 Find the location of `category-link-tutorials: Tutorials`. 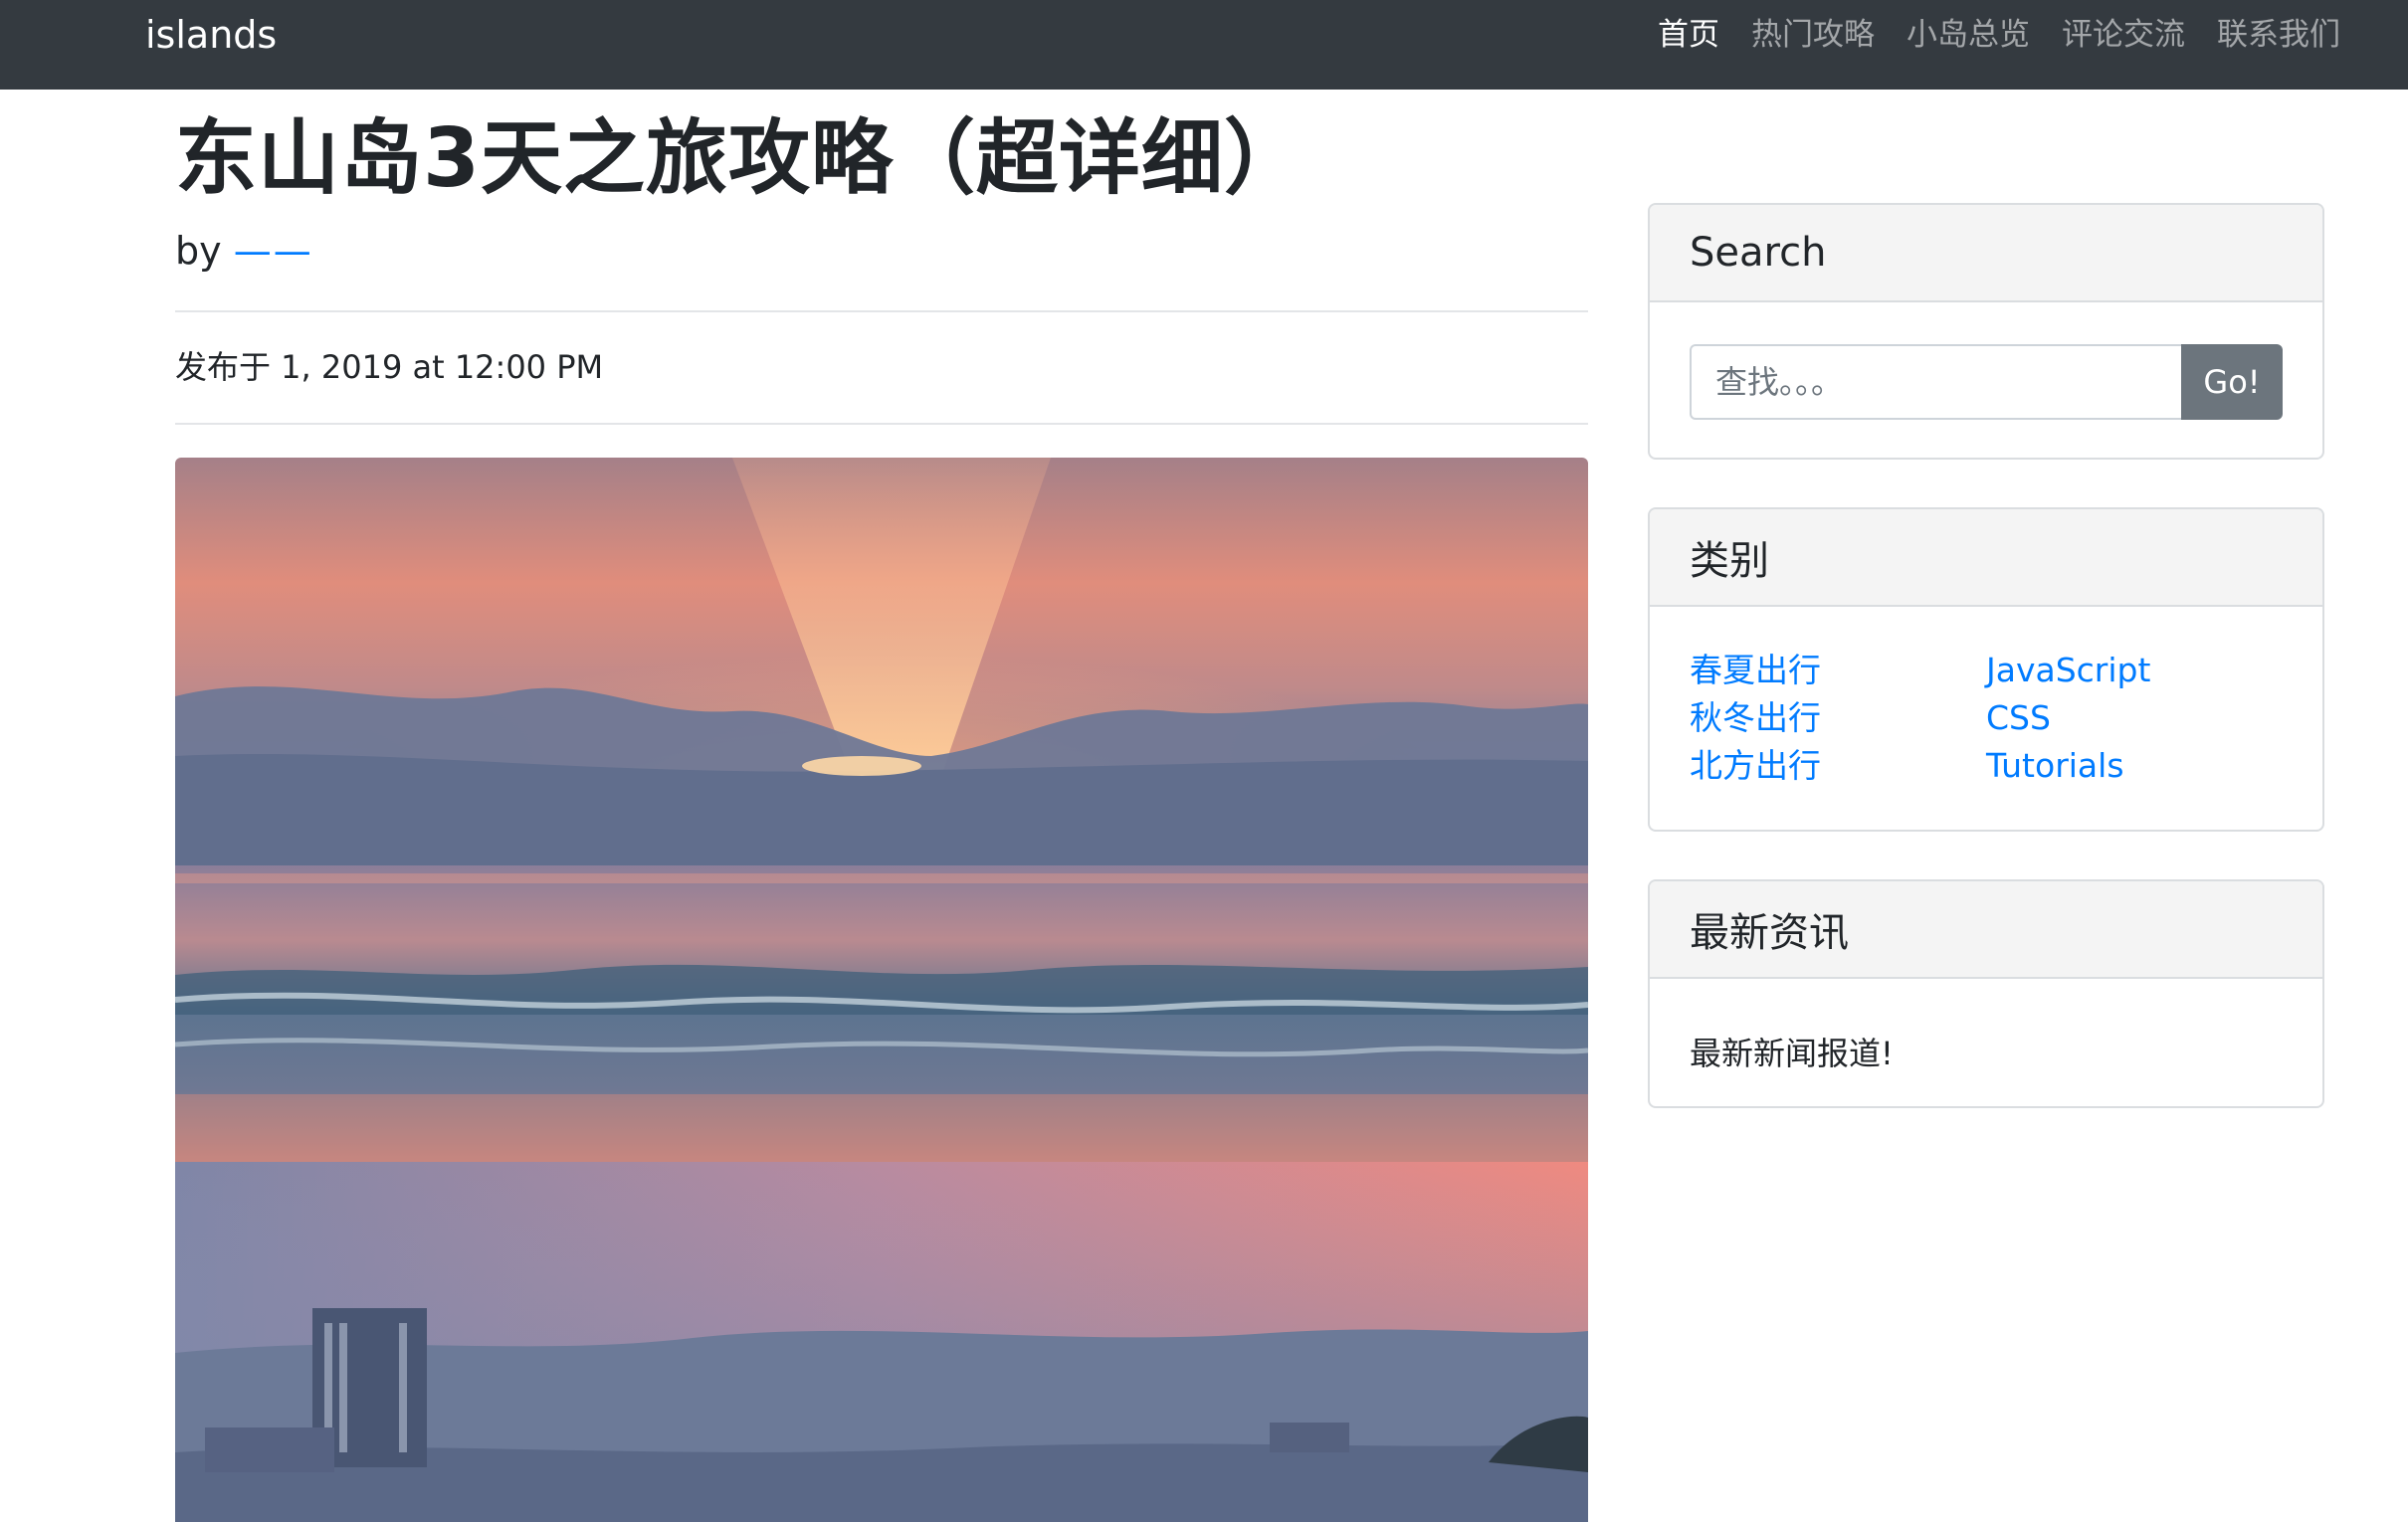

category-link-tutorials: Tutorials is located at coordinates (2055, 766).